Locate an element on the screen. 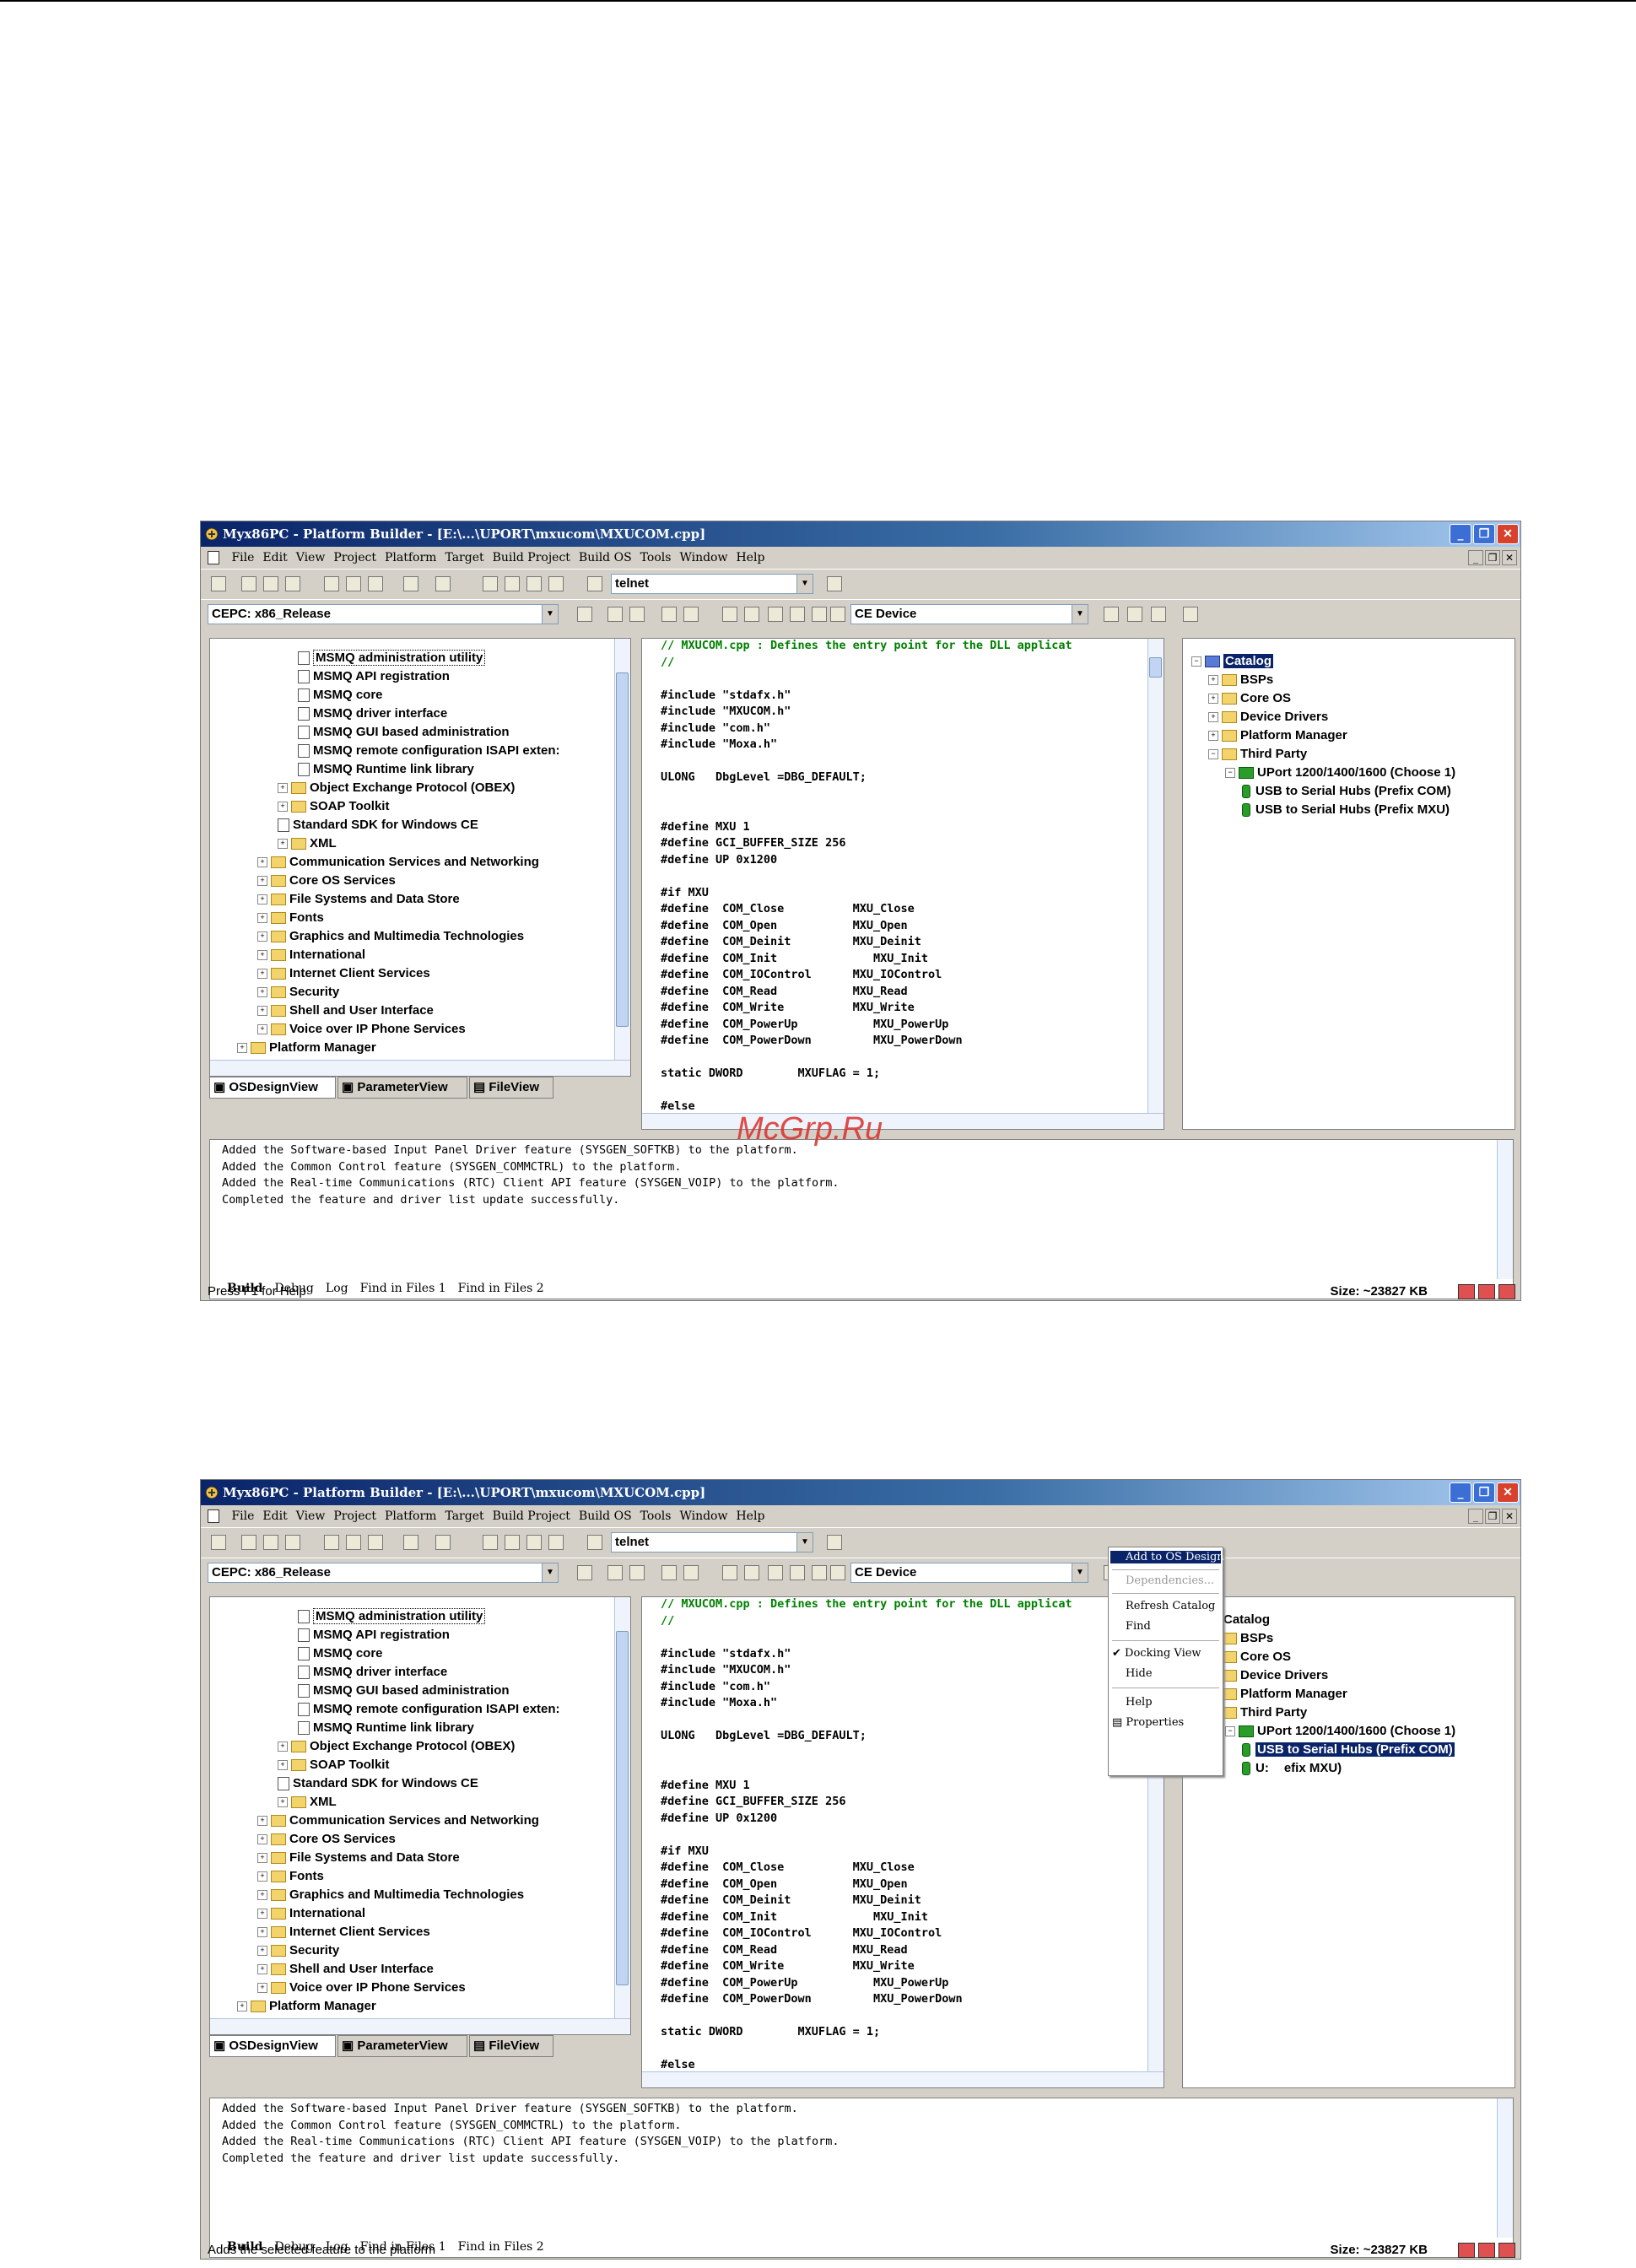 This screenshot has height=2268, width=1636. redo-icon is located at coordinates (443, 583).